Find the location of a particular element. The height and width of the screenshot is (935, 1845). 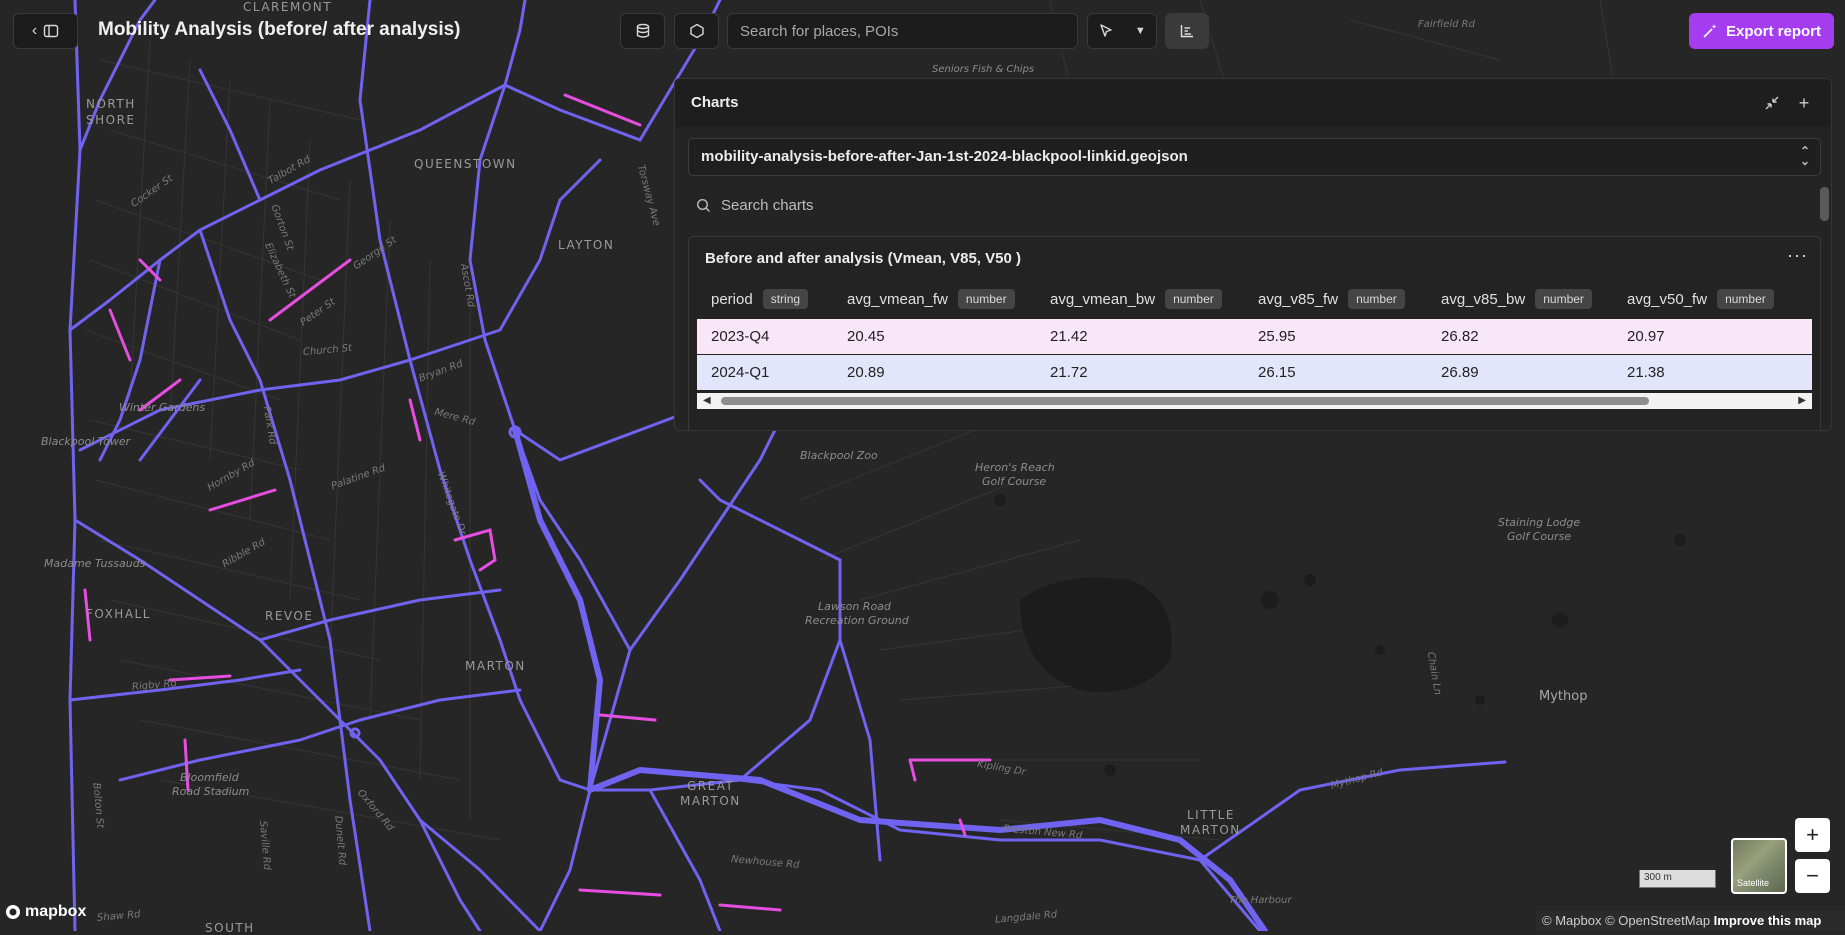

map-label-north: NORTH is located at coordinates (111, 104).